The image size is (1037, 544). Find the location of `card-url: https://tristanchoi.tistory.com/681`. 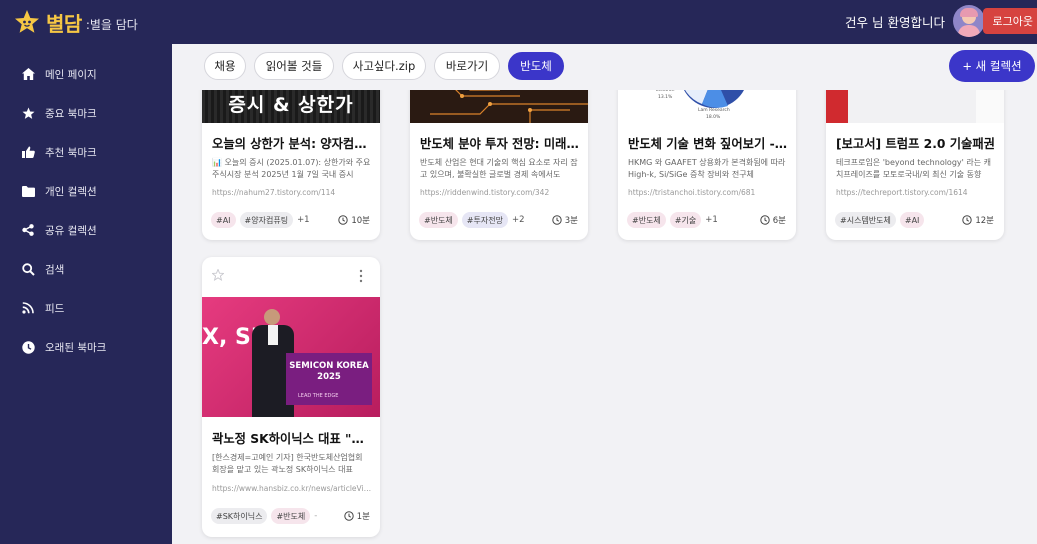

card-url: https://tristanchoi.tistory.com/681 is located at coordinates (708, 192).